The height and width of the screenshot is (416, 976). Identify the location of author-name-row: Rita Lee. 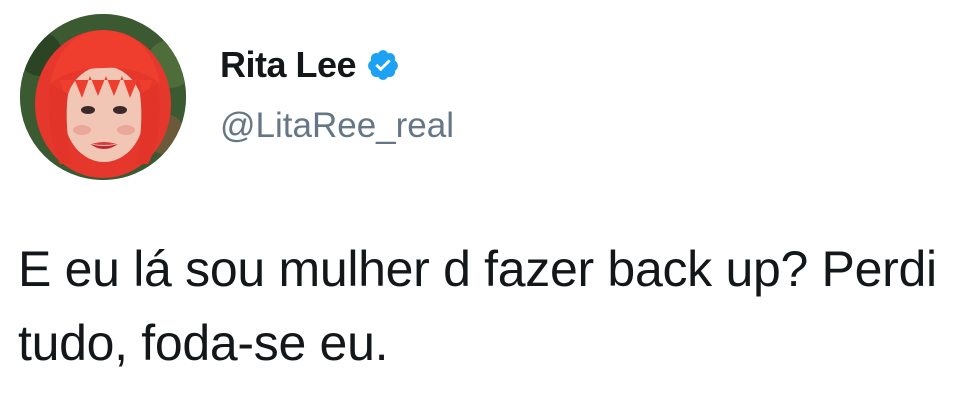
(310, 65).